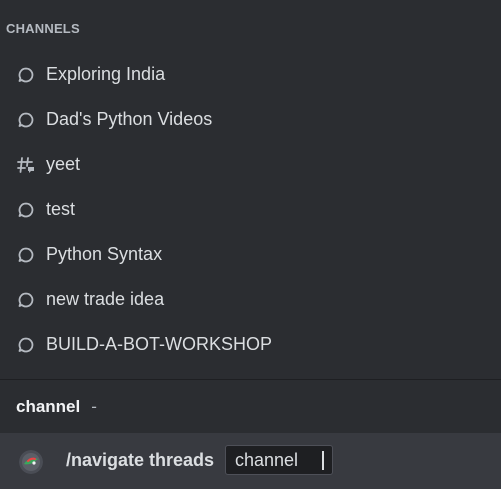  I want to click on section-title: CHANNELS, so click(43, 28).